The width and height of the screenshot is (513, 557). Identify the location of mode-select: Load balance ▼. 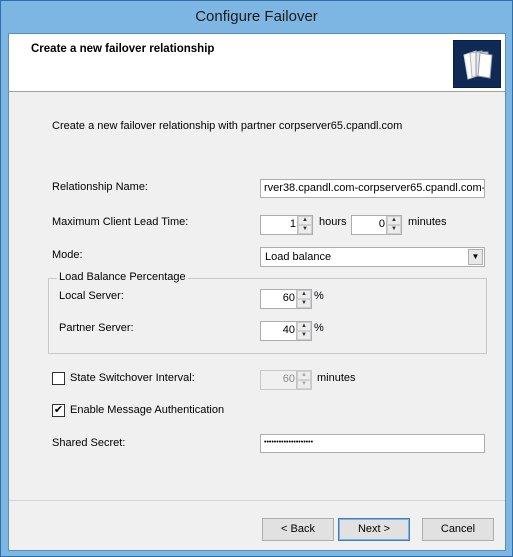
(372, 257).